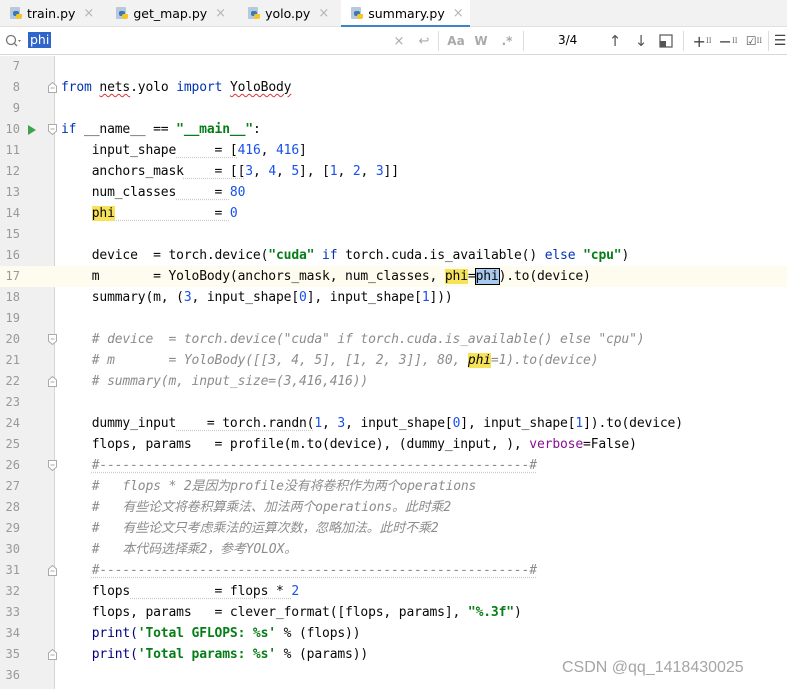  What do you see at coordinates (265, 528) in the screenshot?
I see `code-comment: # 有些论文只考虑乘法的运算次数，忽略加法。此时不乘2` at bounding box center [265, 528].